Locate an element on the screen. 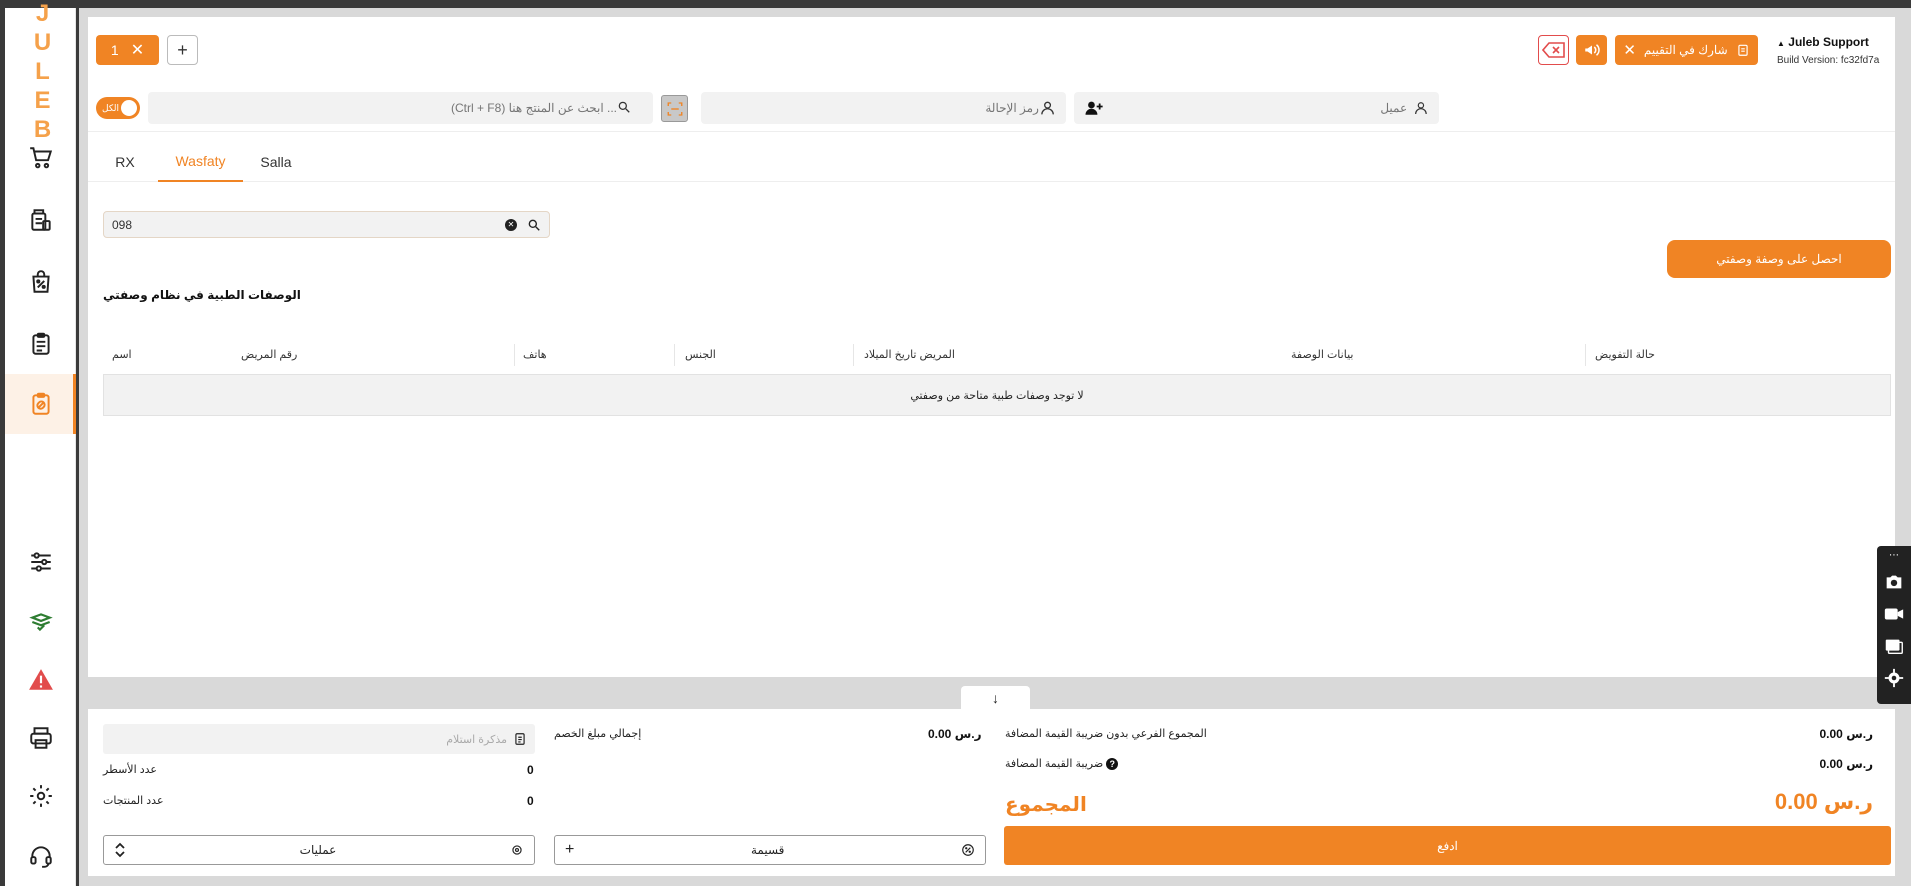 This screenshot has width=1911, height=886. clear-cart-button is located at coordinates (1553, 50).